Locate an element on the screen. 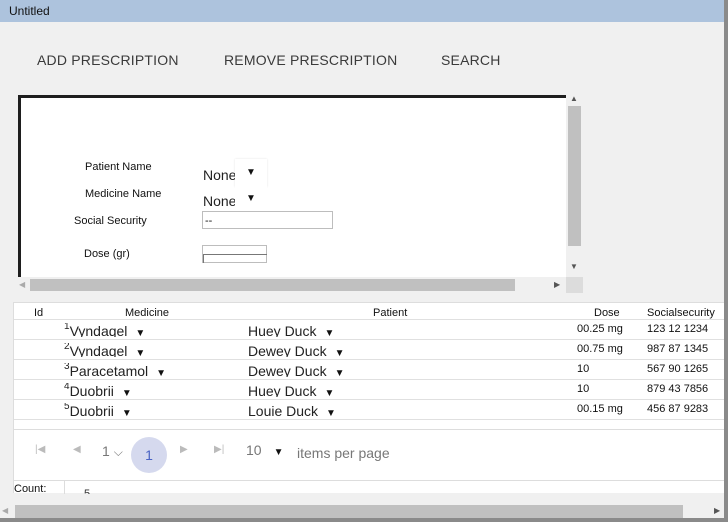 The height and width of the screenshot is (522, 728). page-size-select: 10 ▼ is located at coordinates (264, 450).